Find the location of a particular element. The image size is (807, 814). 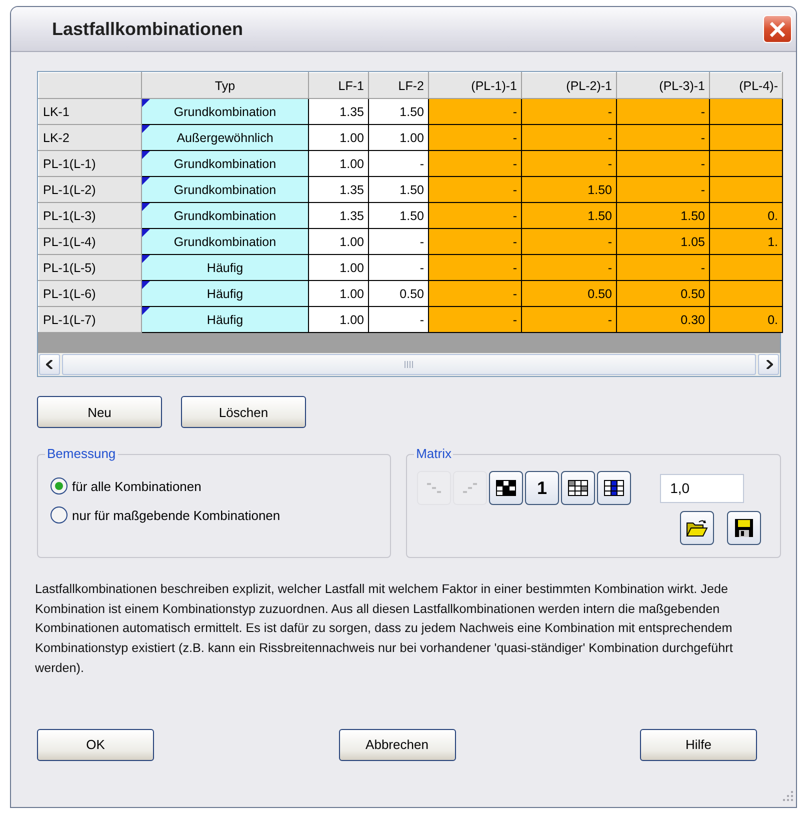

column-header: (PL-4)- is located at coordinates (746, 85).